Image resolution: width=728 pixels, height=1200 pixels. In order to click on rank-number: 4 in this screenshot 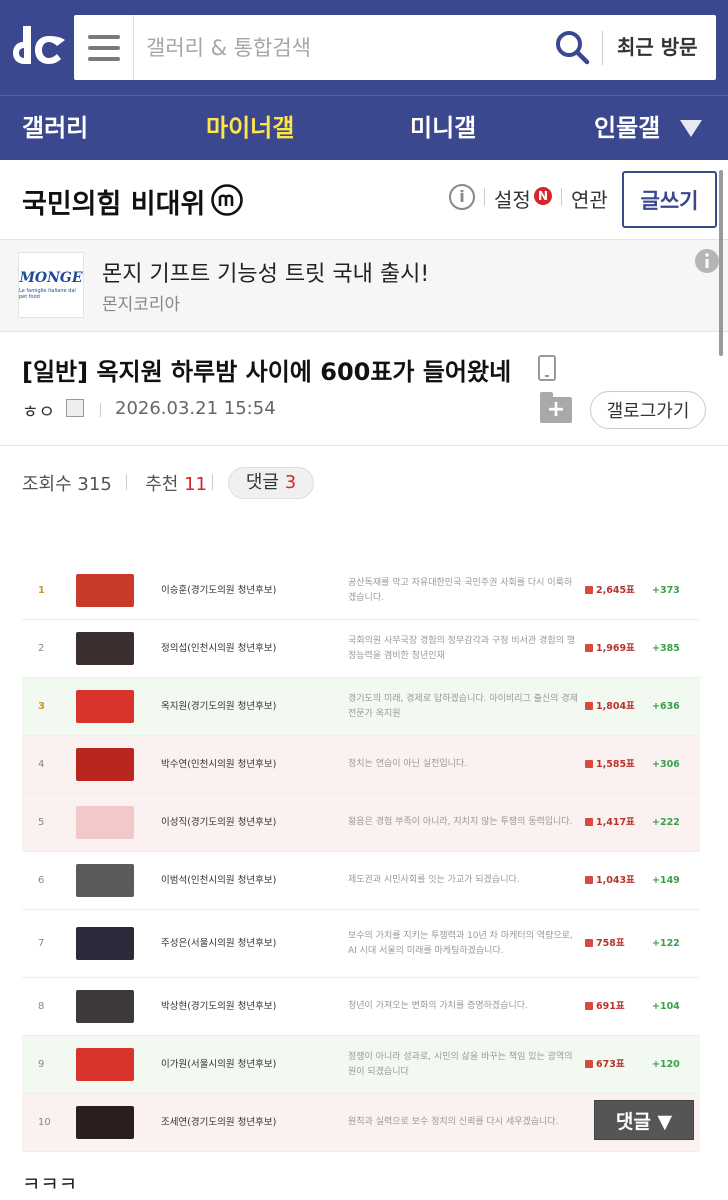, I will do `click(41, 764)`.